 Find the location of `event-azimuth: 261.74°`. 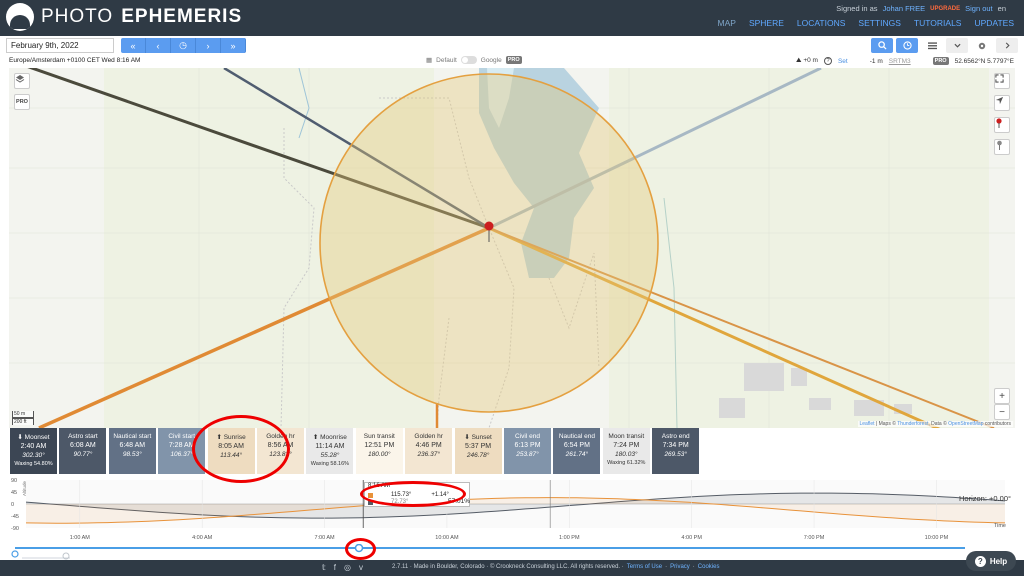

event-azimuth: 261.74° is located at coordinates (577, 454).